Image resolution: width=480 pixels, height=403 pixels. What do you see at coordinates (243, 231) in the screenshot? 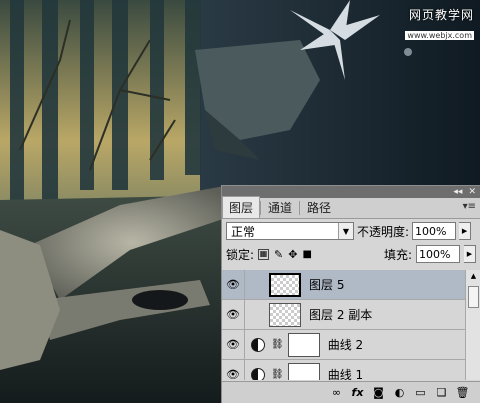
I see `blend-mode-value: 正常` at bounding box center [243, 231].